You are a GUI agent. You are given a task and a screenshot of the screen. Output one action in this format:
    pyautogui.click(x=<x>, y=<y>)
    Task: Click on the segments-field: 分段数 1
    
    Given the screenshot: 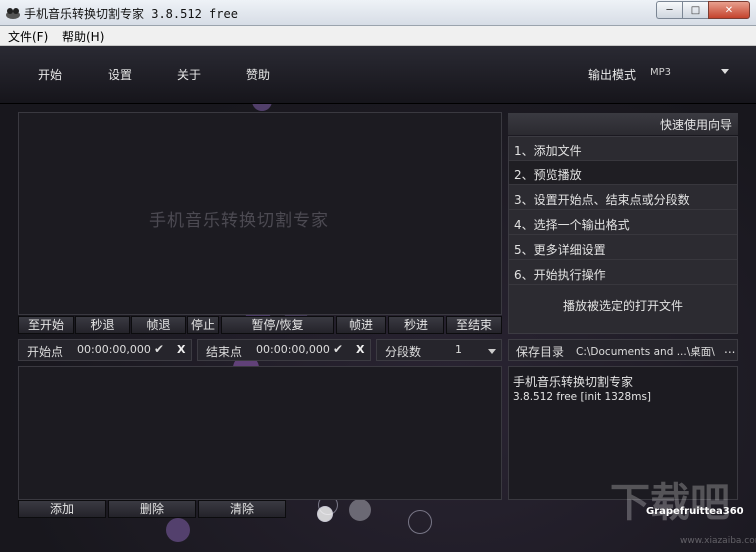 What is the action you would take?
    pyautogui.click(x=439, y=350)
    